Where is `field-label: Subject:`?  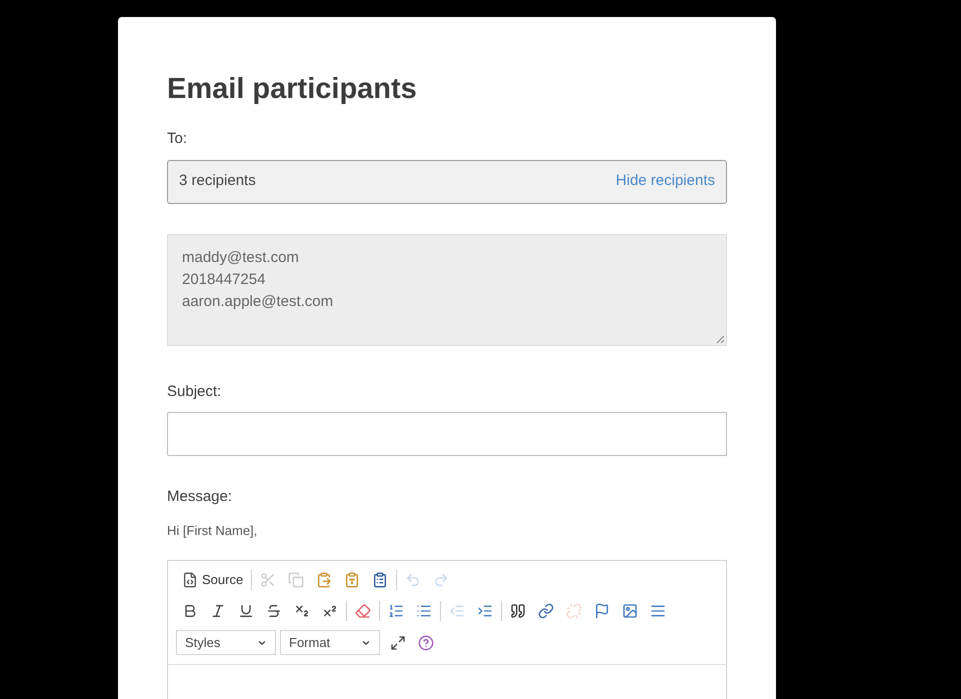
field-label: Subject: is located at coordinates (194, 392).